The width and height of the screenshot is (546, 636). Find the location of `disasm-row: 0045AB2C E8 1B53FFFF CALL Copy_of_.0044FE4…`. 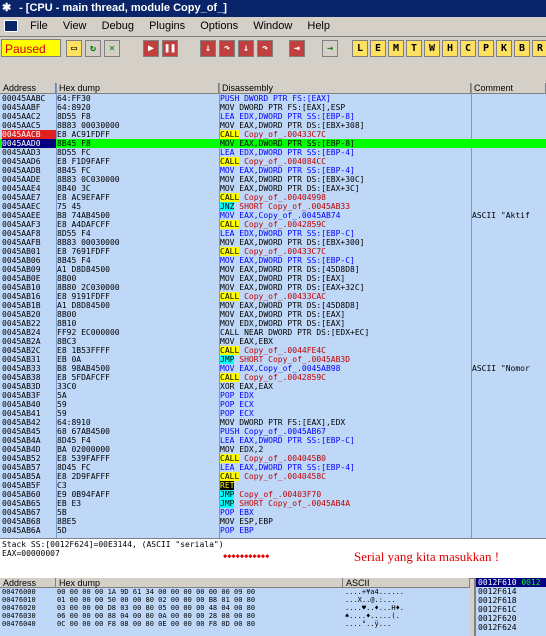

disasm-row: 0045AB2C E8 1B53FFFF CALL Copy_of_.0044FE4… is located at coordinates (273, 350).